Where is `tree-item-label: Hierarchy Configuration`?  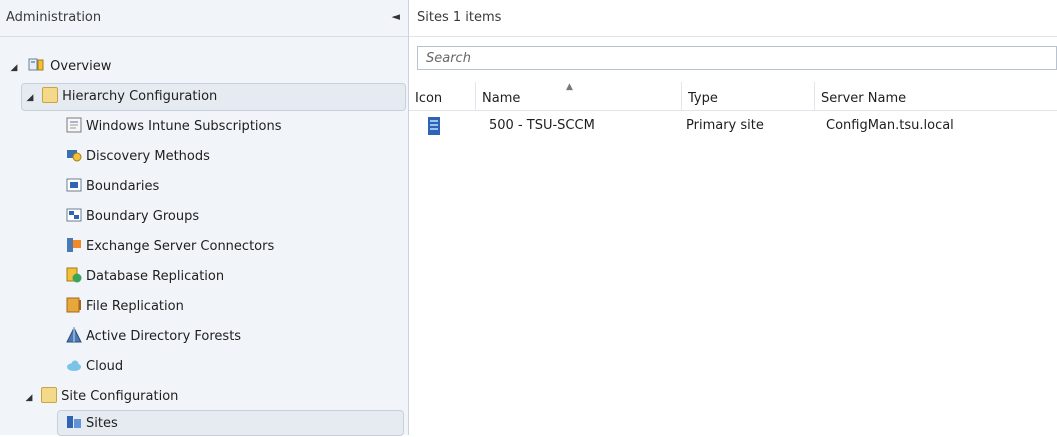 tree-item-label: Hierarchy Configuration is located at coordinates (140, 96).